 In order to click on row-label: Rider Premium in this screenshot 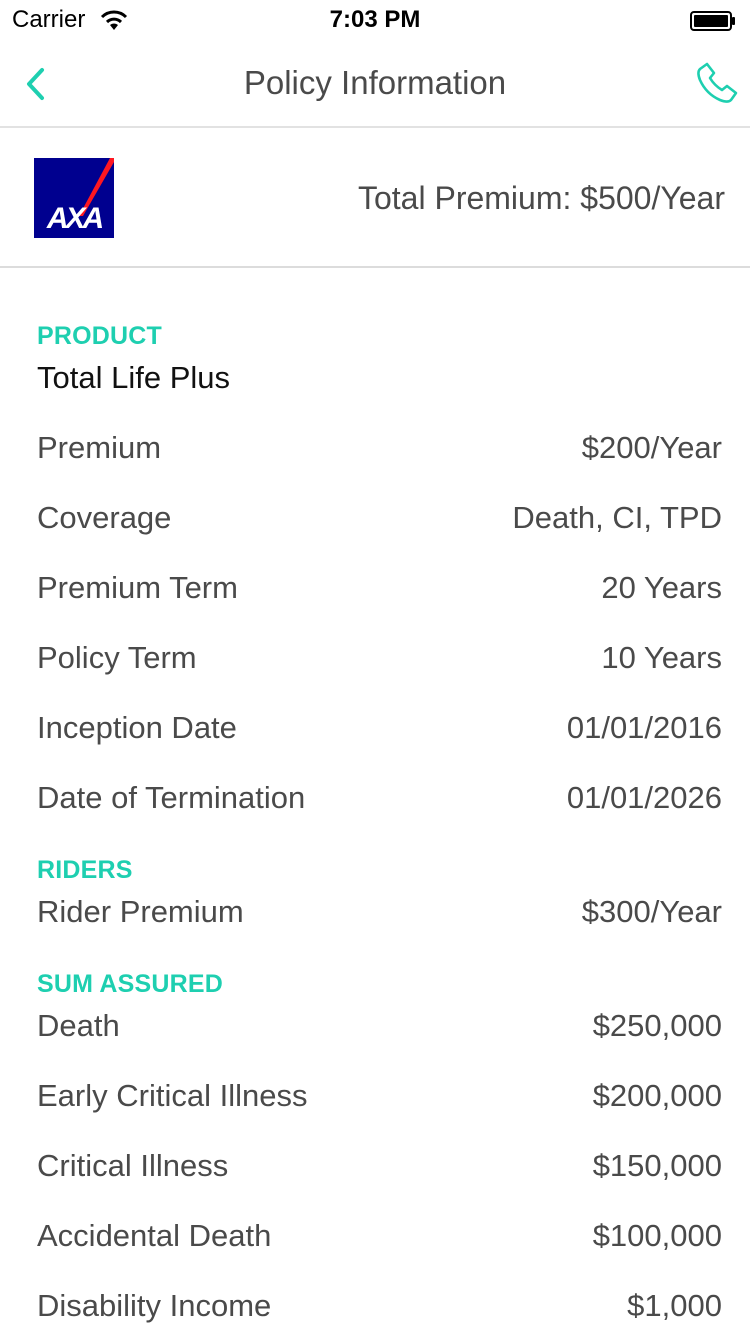, I will do `click(140, 911)`.